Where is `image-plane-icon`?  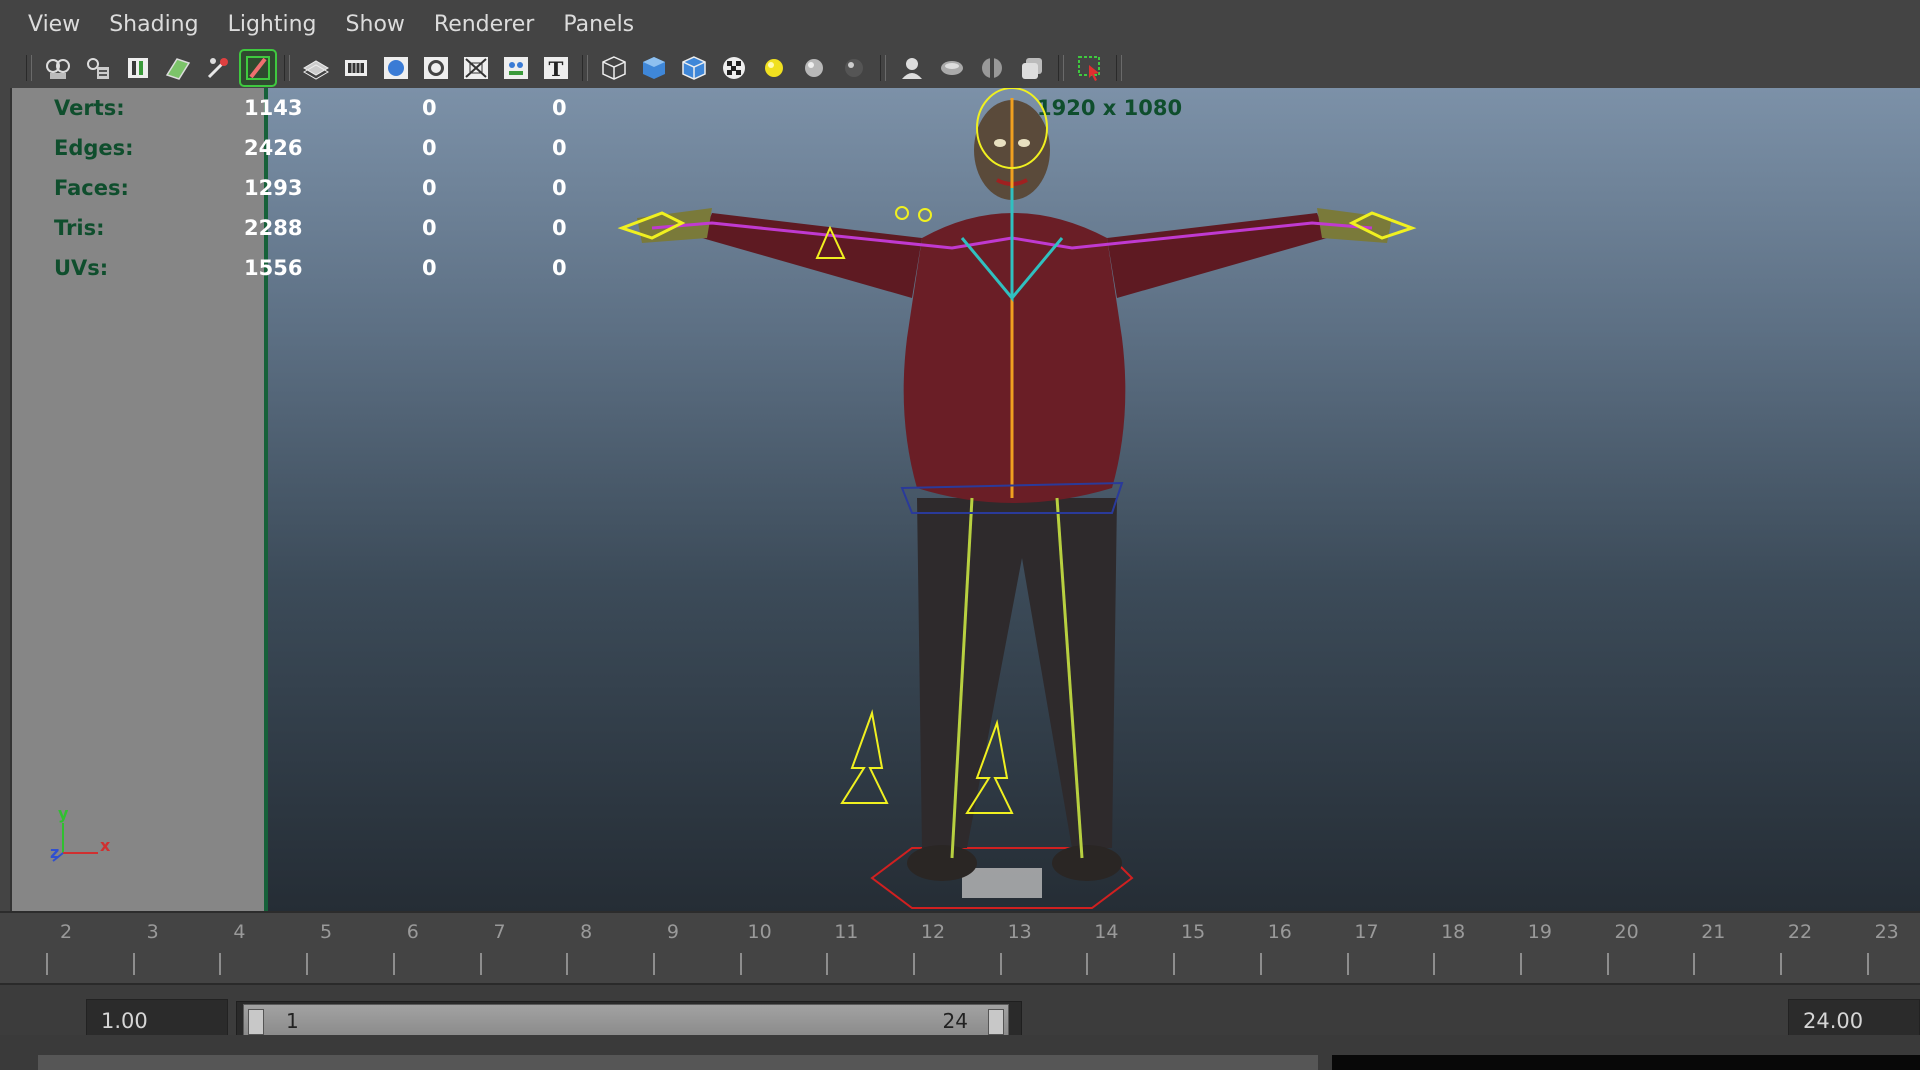 image-plane-icon is located at coordinates (178, 68).